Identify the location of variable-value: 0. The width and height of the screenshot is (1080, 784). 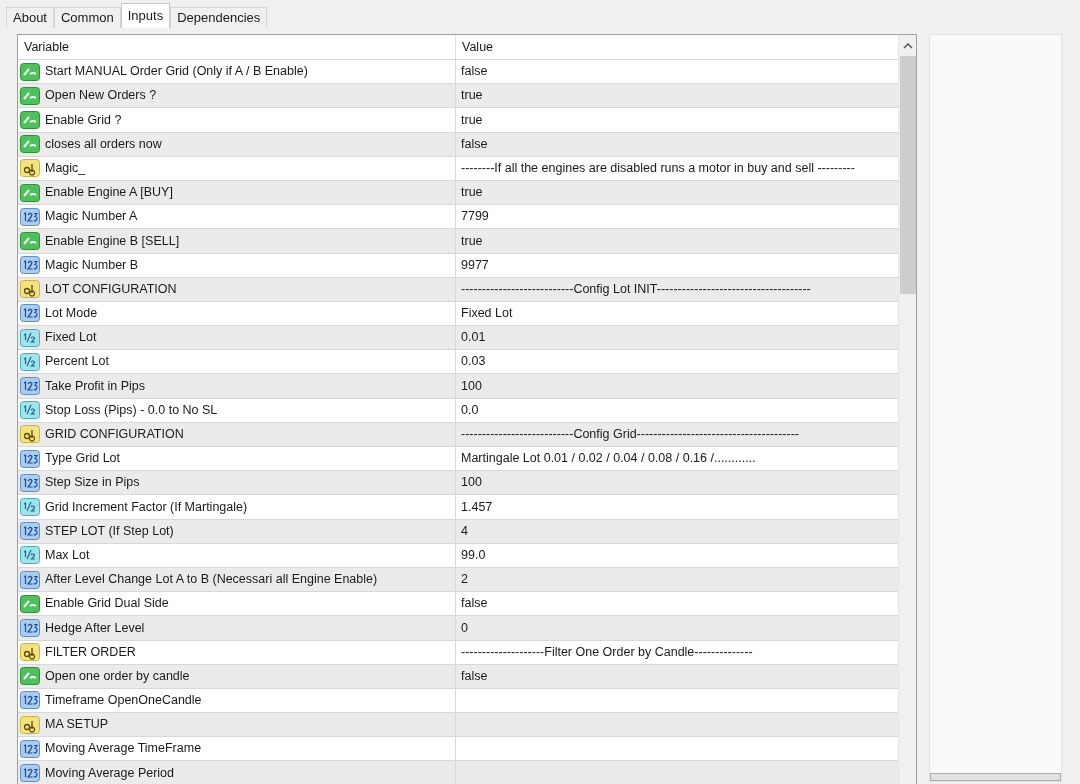
(464, 628).